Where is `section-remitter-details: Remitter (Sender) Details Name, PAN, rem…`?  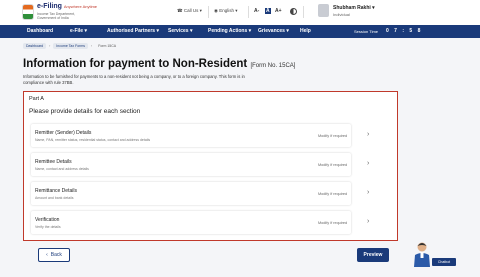 section-remitter-details: Remitter (Sender) Details Name, PAN, rem… is located at coordinates (200, 135).